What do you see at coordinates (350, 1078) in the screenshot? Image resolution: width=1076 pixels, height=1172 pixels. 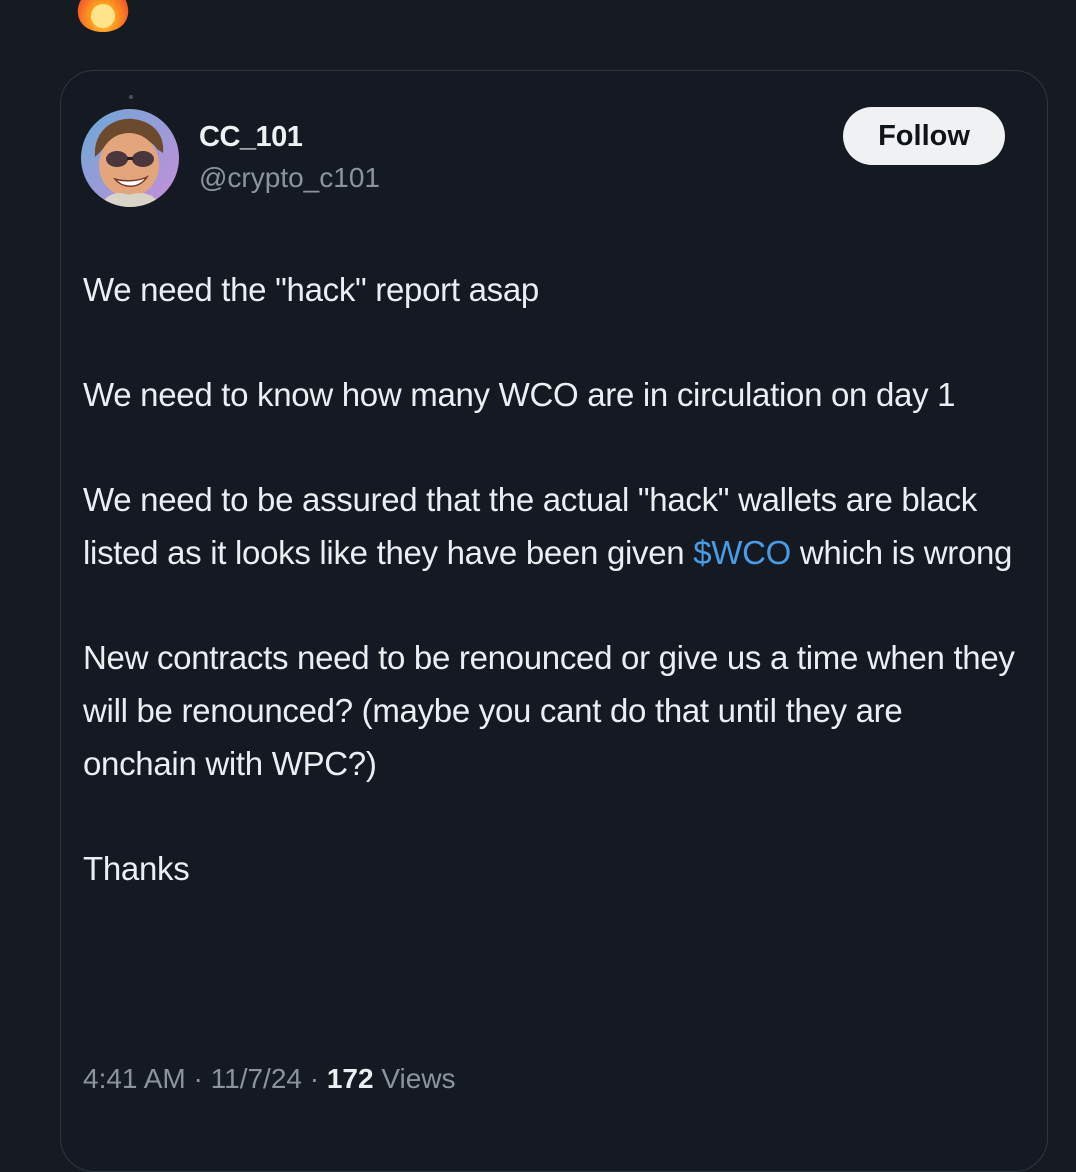 I see `views-count: 172` at bounding box center [350, 1078].